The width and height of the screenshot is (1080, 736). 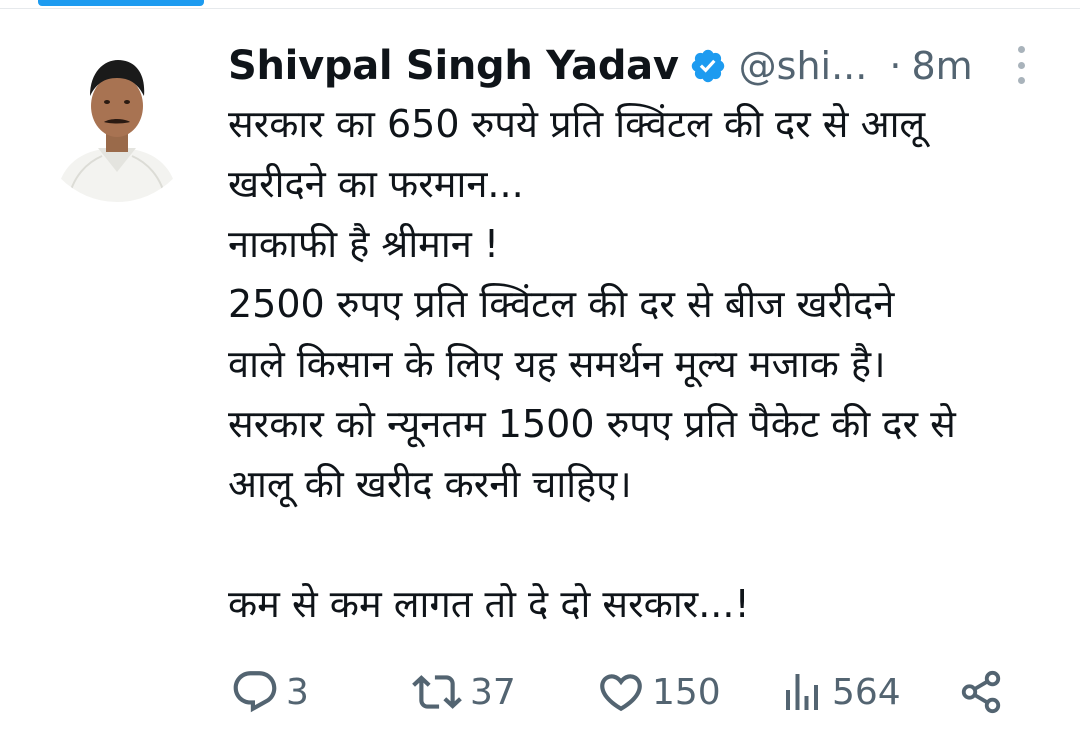 What do you see at coordinates (453, 66) in the screenshot?
I see `author-name: Shivpal Singh Yadav` at bounding box center [453, 66].